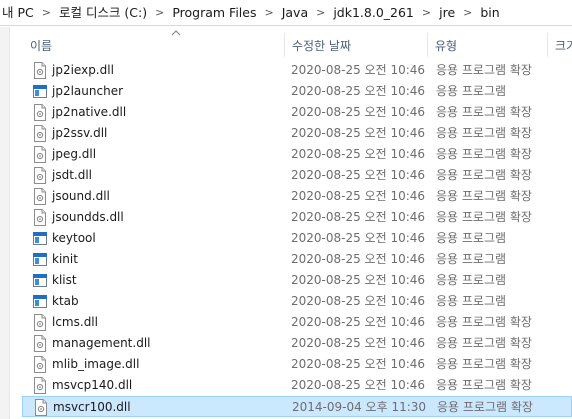 The width and height of the screenshot is (572, 419). Describe the element at coordinates (359, 407) in the screenshot. I see `file-date: 2014-09-04 오후 11:30` at that location.